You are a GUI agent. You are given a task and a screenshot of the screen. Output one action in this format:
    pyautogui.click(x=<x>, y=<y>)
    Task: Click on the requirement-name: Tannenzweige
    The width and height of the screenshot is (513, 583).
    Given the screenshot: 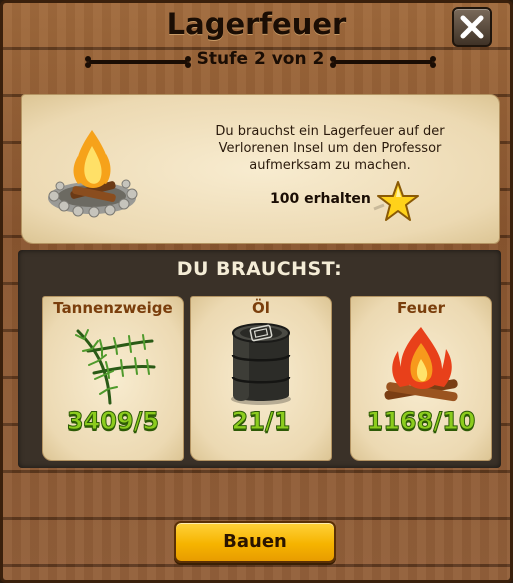 What is the action you would take?
    pyautogui.click(x=113, y=308)
    